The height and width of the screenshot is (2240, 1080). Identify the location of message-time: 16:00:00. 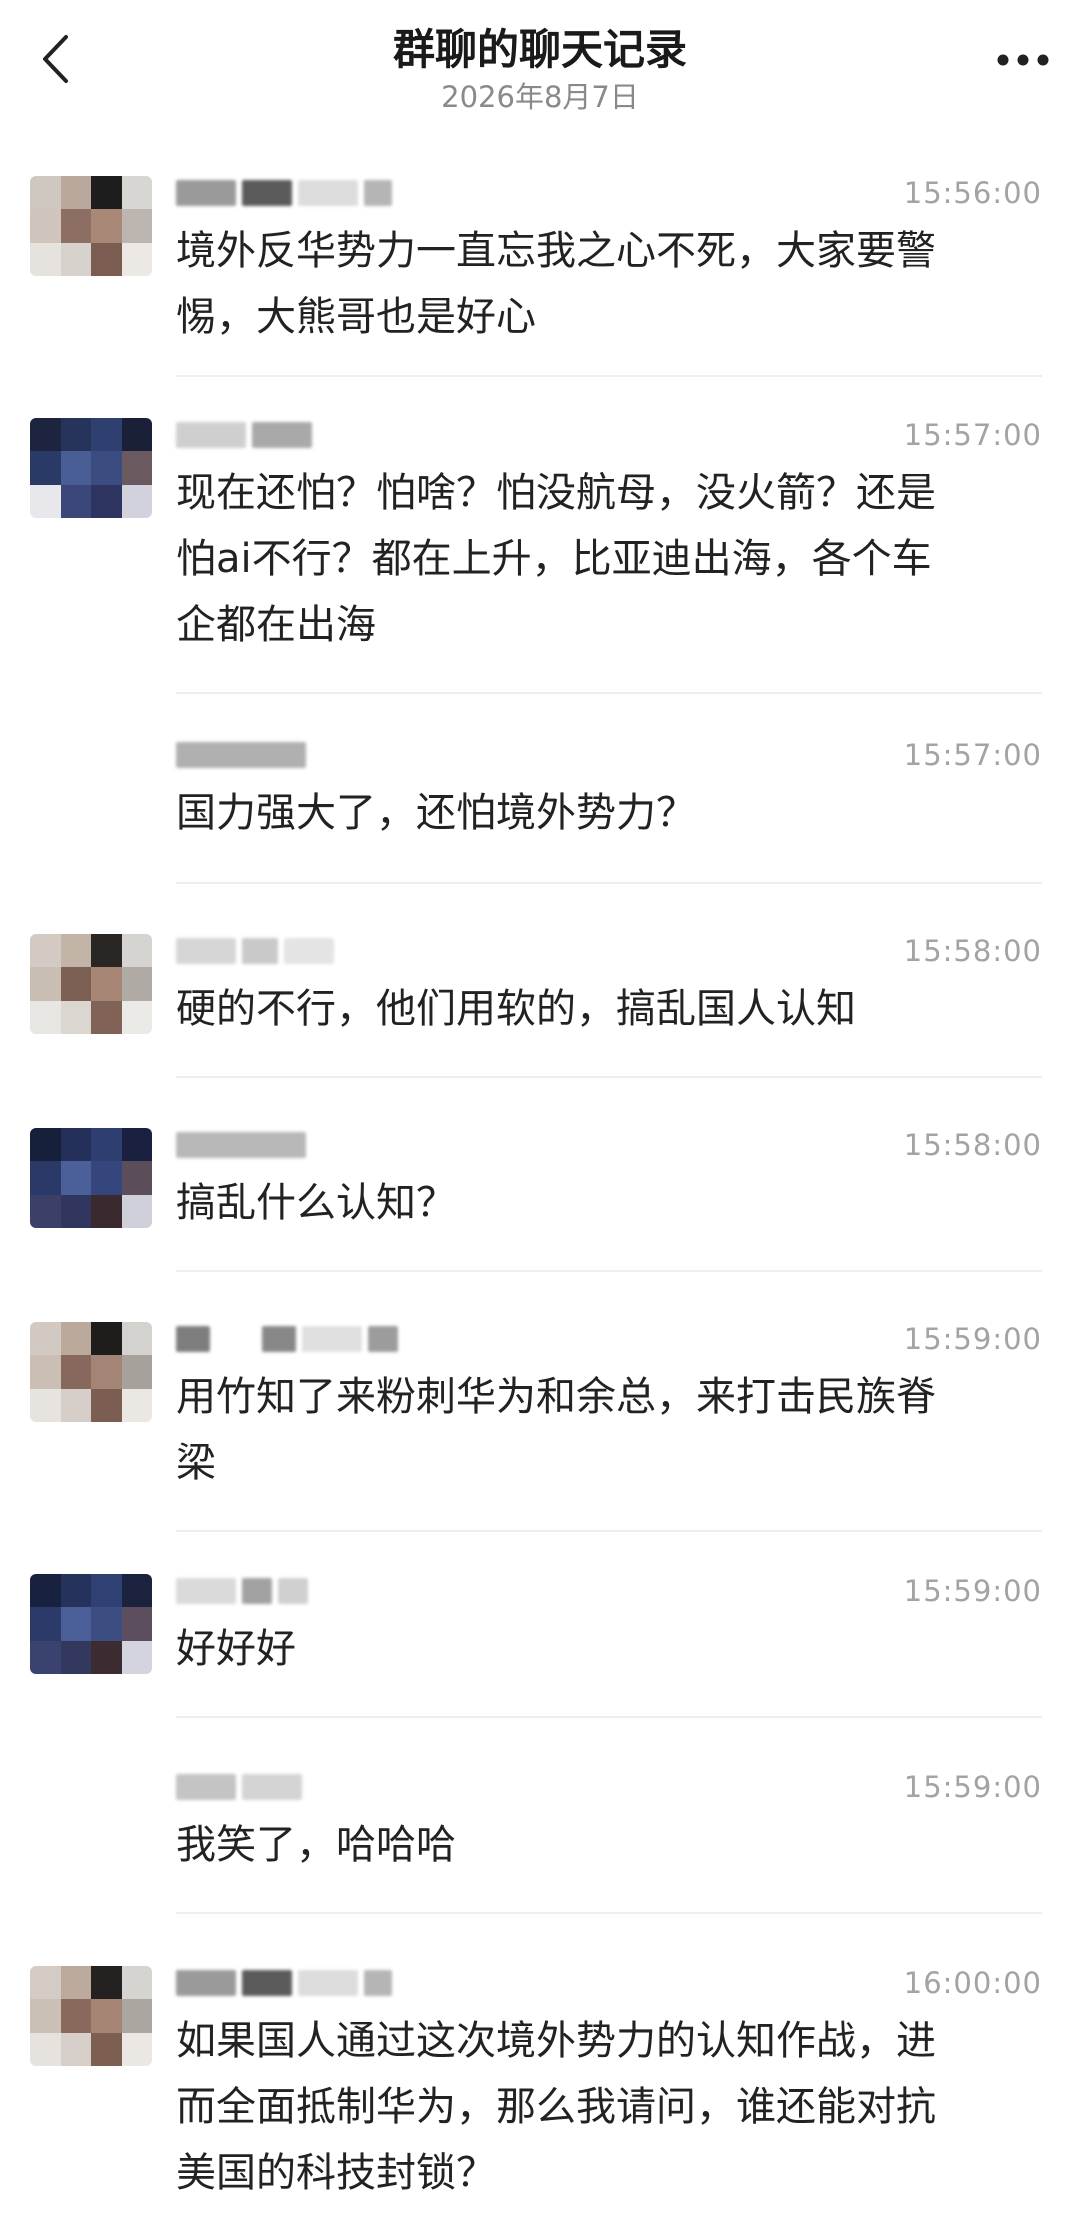
(972, 1983).